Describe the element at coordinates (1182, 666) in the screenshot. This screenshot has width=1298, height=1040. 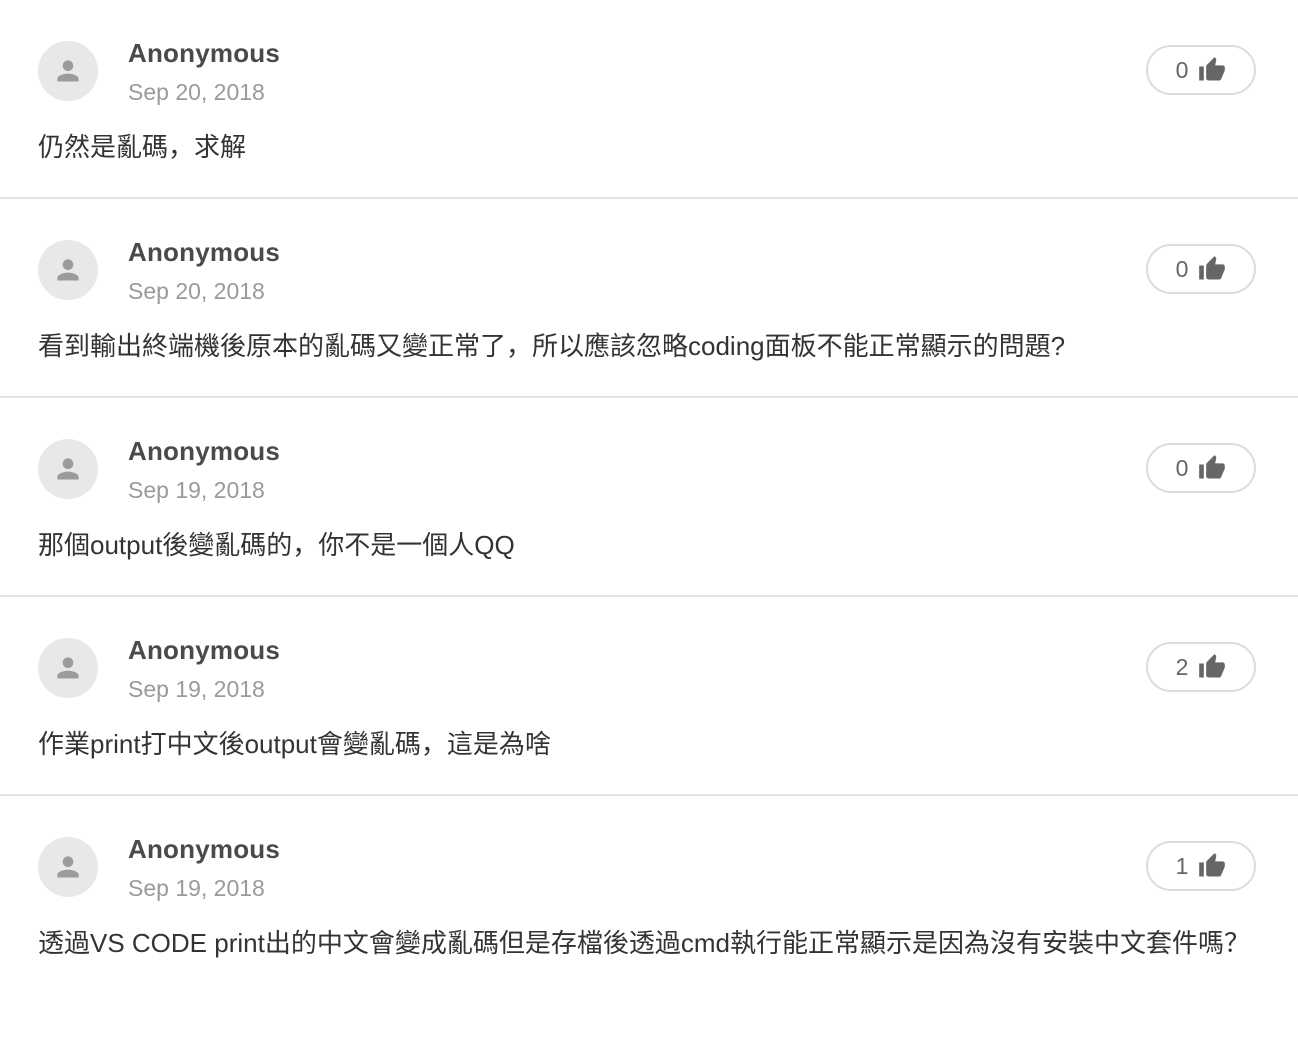
I see `like-count: 2` at that location.